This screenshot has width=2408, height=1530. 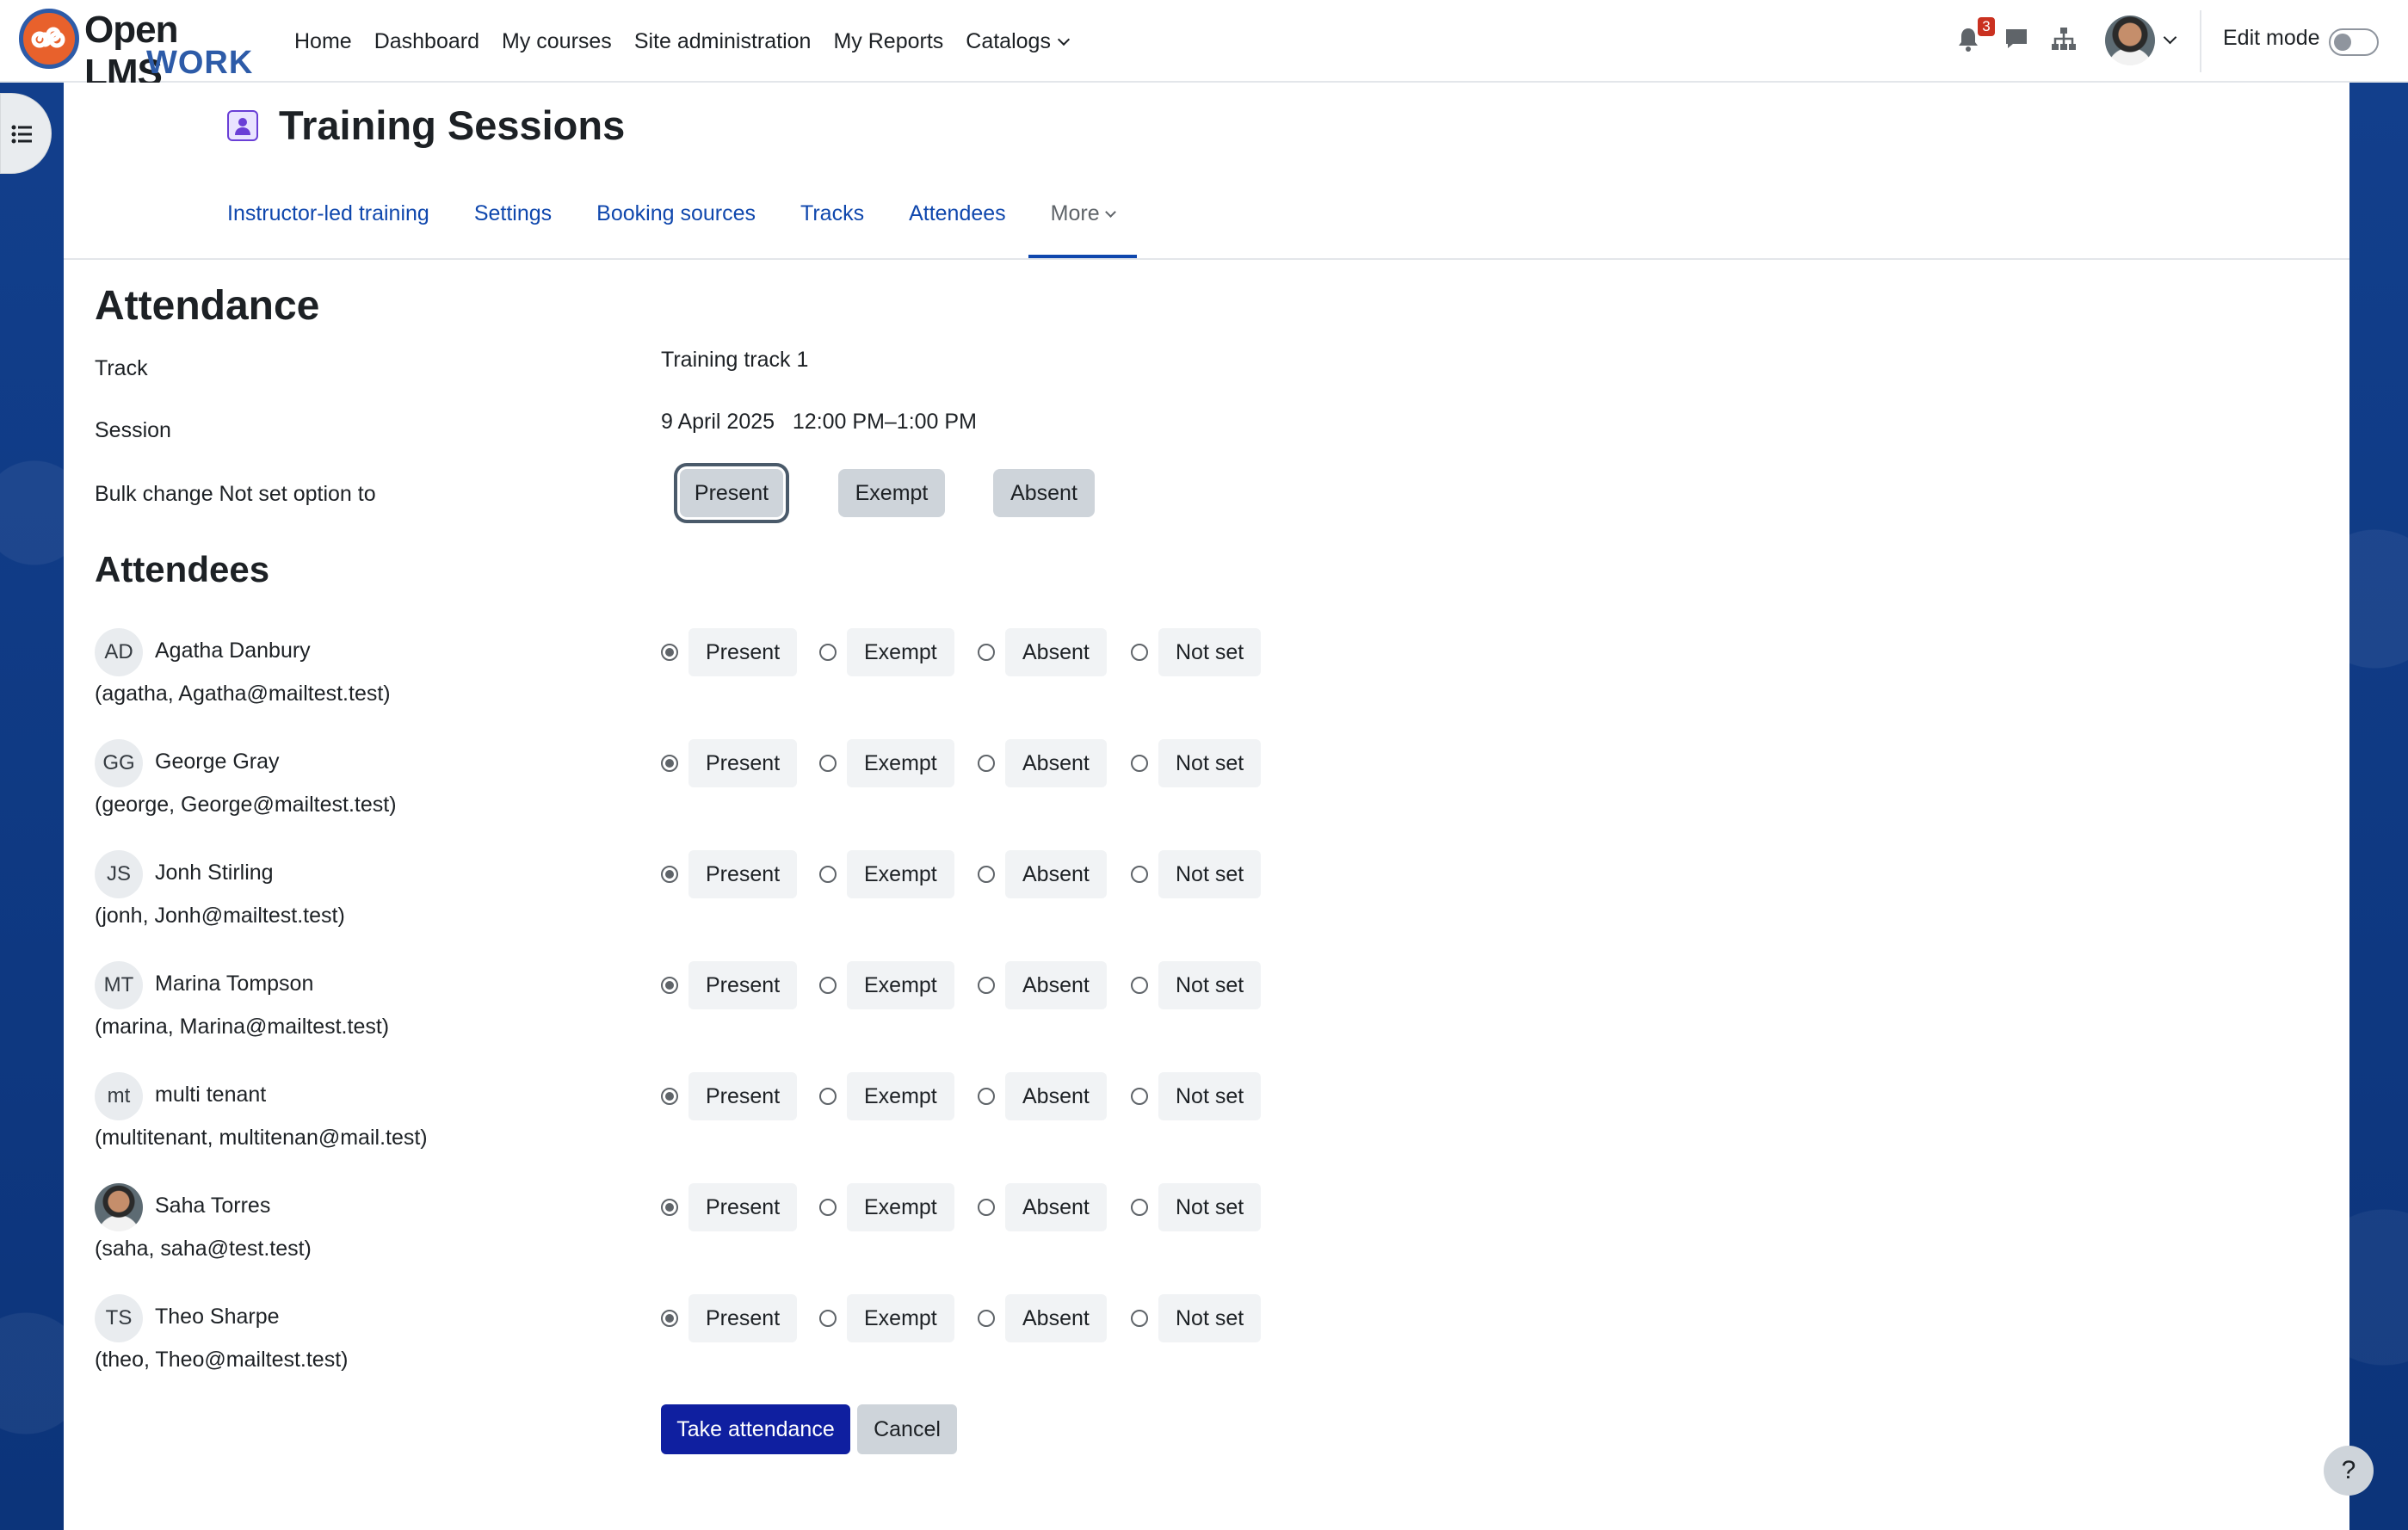 What do you see at coordinates (958, 226) in the screenshot?
I see `tab-attendees: Attendees` at bounding box center [958, 226].